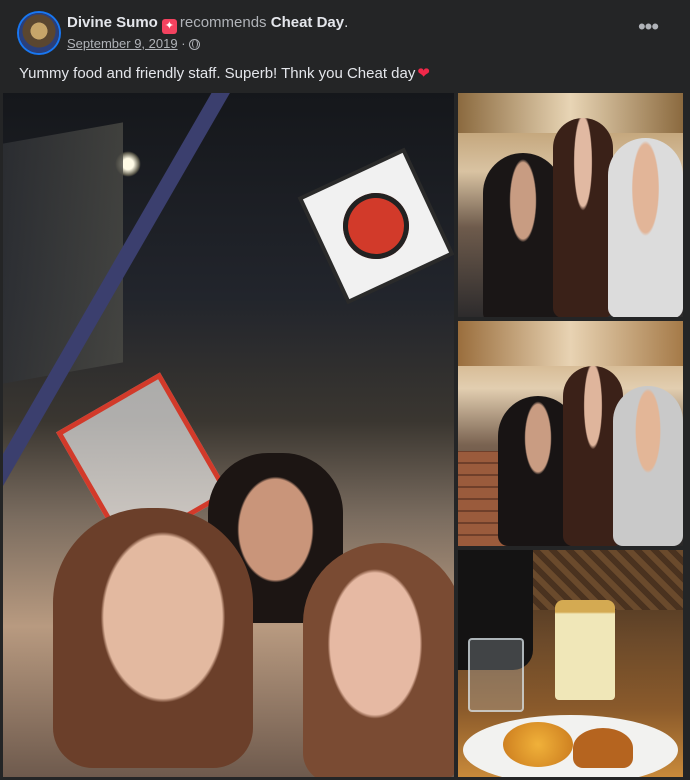 The width and height of the screenshot is (690, 780). I want to click on water-glass, so click(496, 675).